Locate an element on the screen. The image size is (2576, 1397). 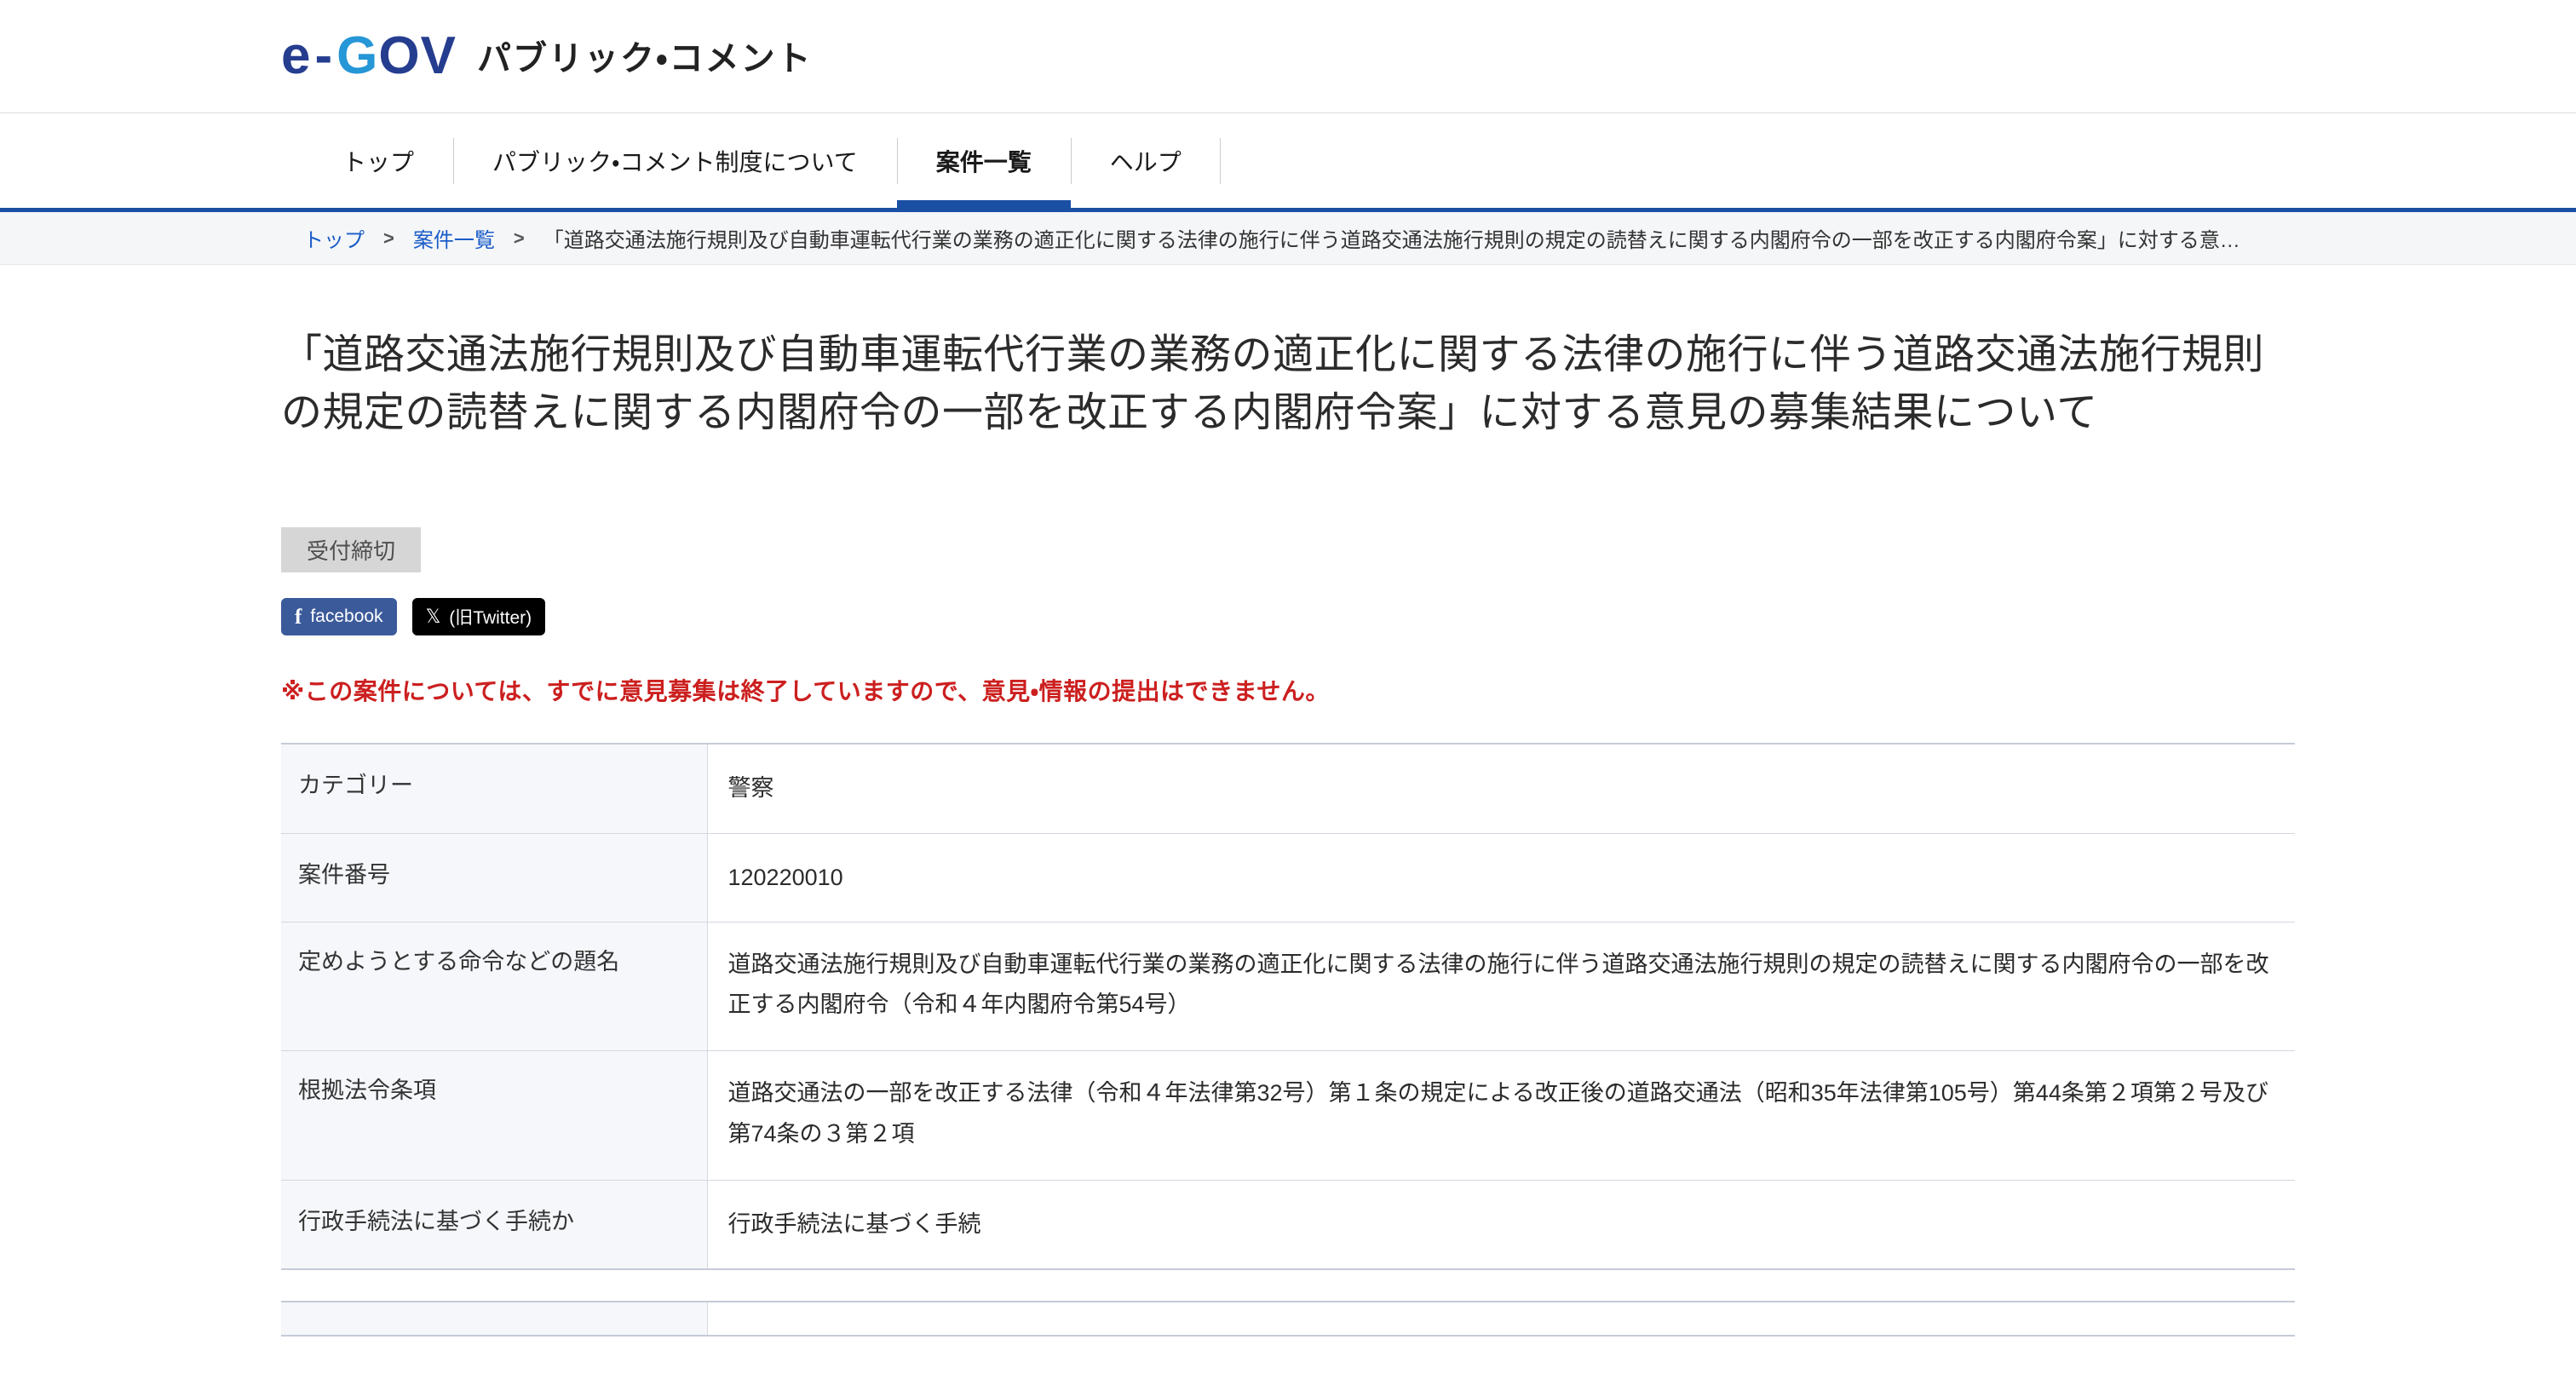
row-label-case-number: 案件番号 is located at coordinates (494, 878).